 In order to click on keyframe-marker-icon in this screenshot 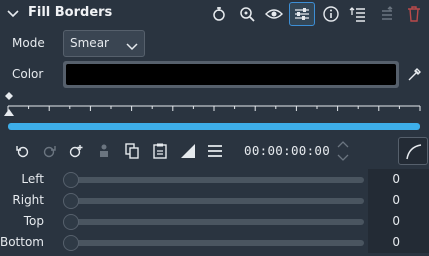, I will do `click(9, 96)`.